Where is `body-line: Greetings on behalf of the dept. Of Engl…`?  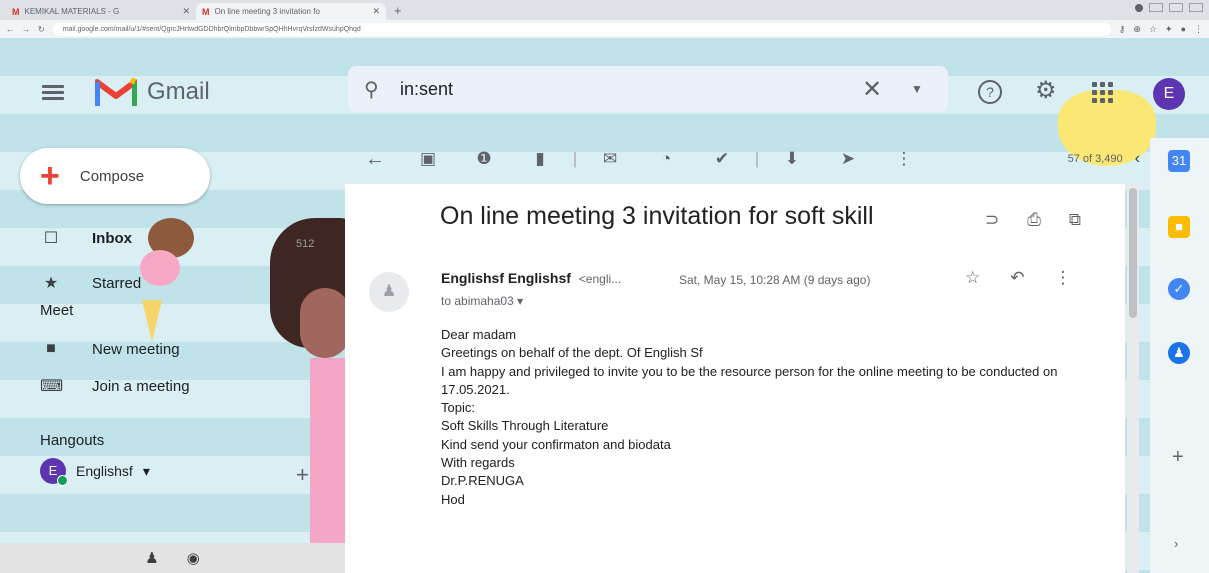
body-line: Greetings on behalf of the dept. Of Engl… is located at coordinates (572, 353).